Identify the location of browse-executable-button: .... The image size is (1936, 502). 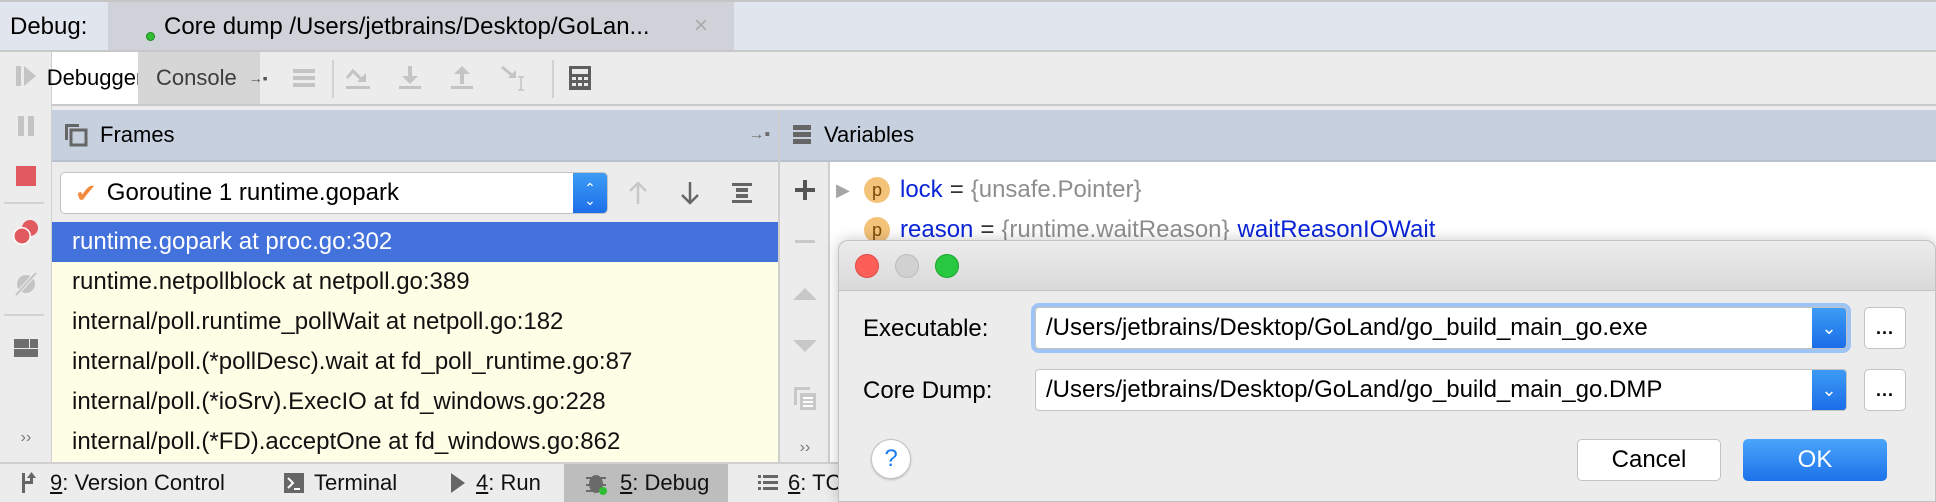
(1885, 328).